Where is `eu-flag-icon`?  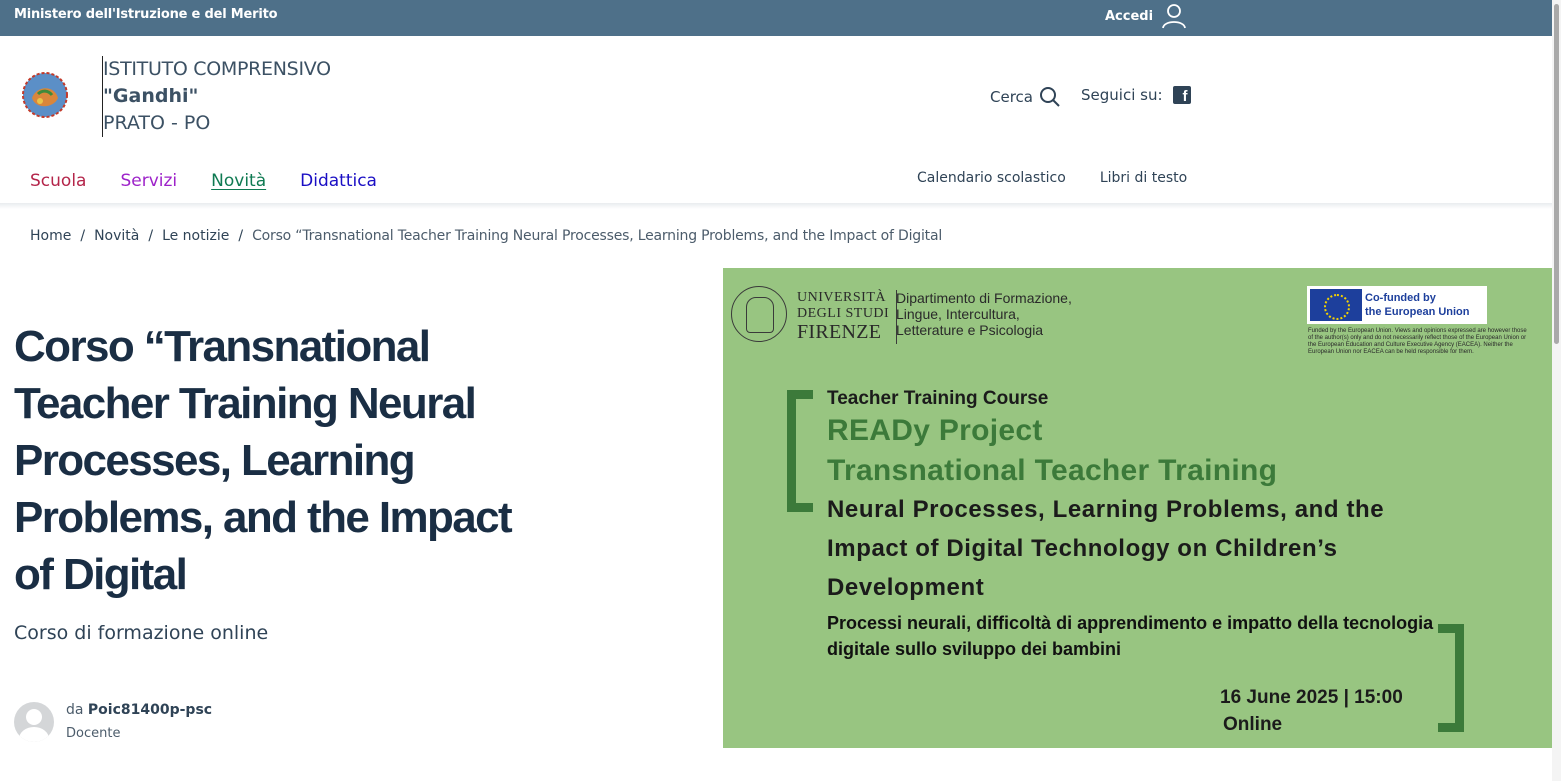 eu-flag-icon is located at coordinates (1336, 305).